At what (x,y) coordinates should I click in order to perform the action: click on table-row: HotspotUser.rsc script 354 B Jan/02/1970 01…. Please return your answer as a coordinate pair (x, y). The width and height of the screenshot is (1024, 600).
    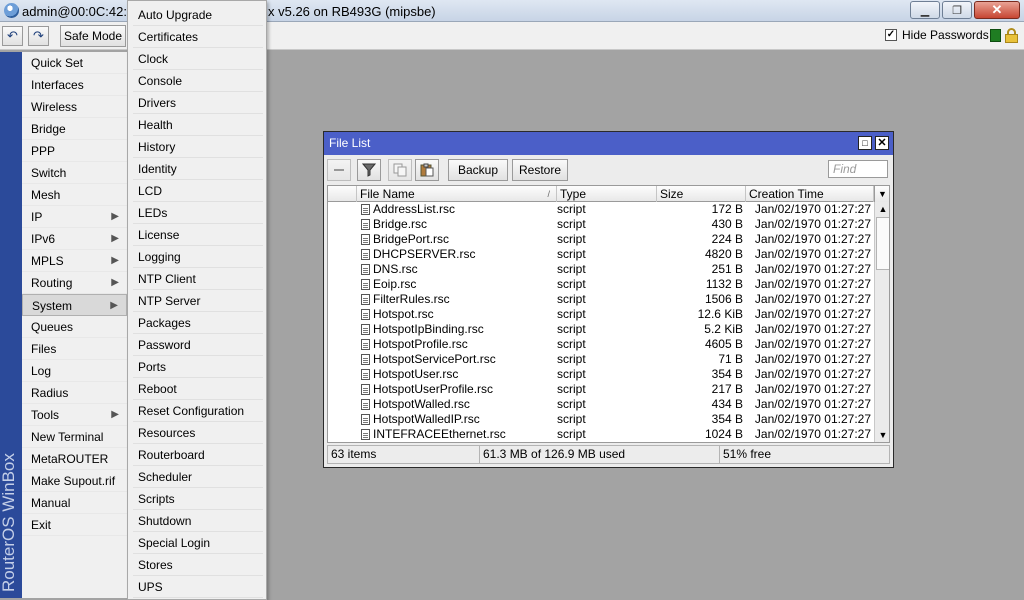
    Looking at the image, I should click on (601, 374).